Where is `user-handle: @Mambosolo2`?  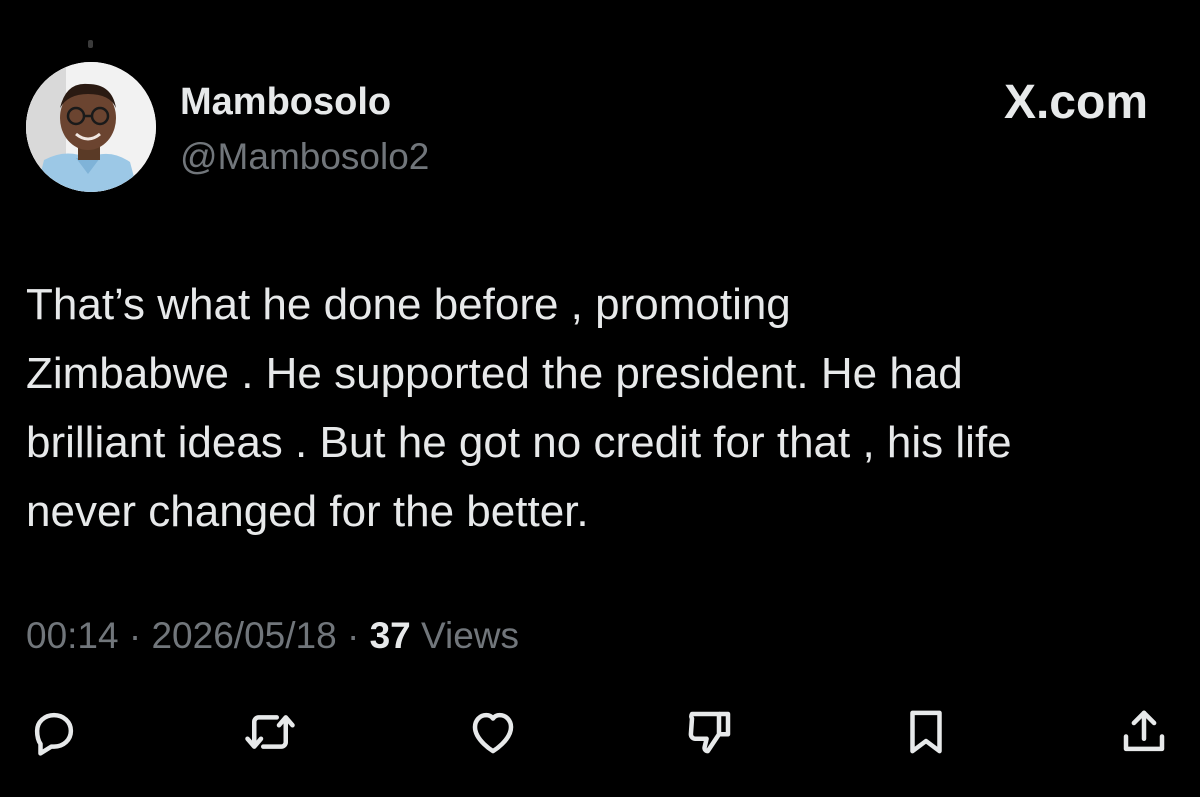
user-handle: @Mambosolo2 is located at coordinates (304, 157).